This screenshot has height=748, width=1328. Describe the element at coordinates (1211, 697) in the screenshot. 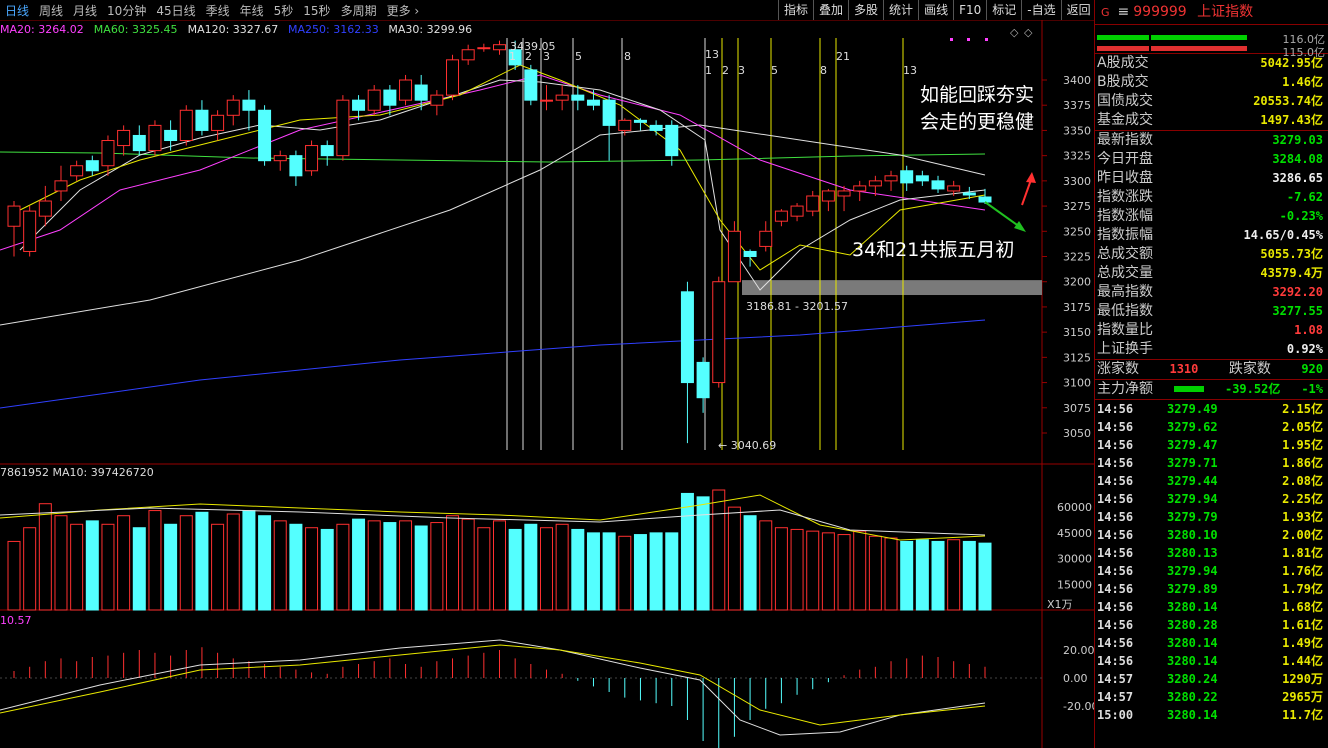

I see `tick-row: 14:57 3280.22 2965万` at that location.